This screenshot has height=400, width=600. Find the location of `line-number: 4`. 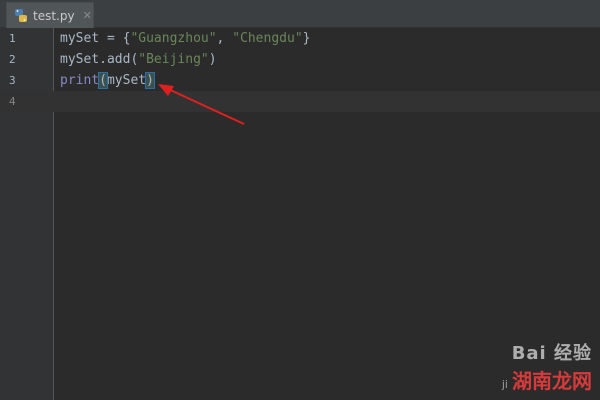

line-number: 4 is located at coordinates (12, 101).